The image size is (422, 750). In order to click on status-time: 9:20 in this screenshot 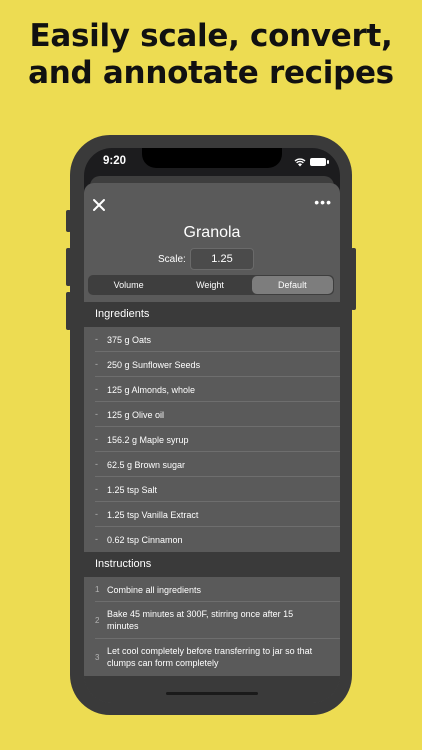, I will do `click(115, 161)`.